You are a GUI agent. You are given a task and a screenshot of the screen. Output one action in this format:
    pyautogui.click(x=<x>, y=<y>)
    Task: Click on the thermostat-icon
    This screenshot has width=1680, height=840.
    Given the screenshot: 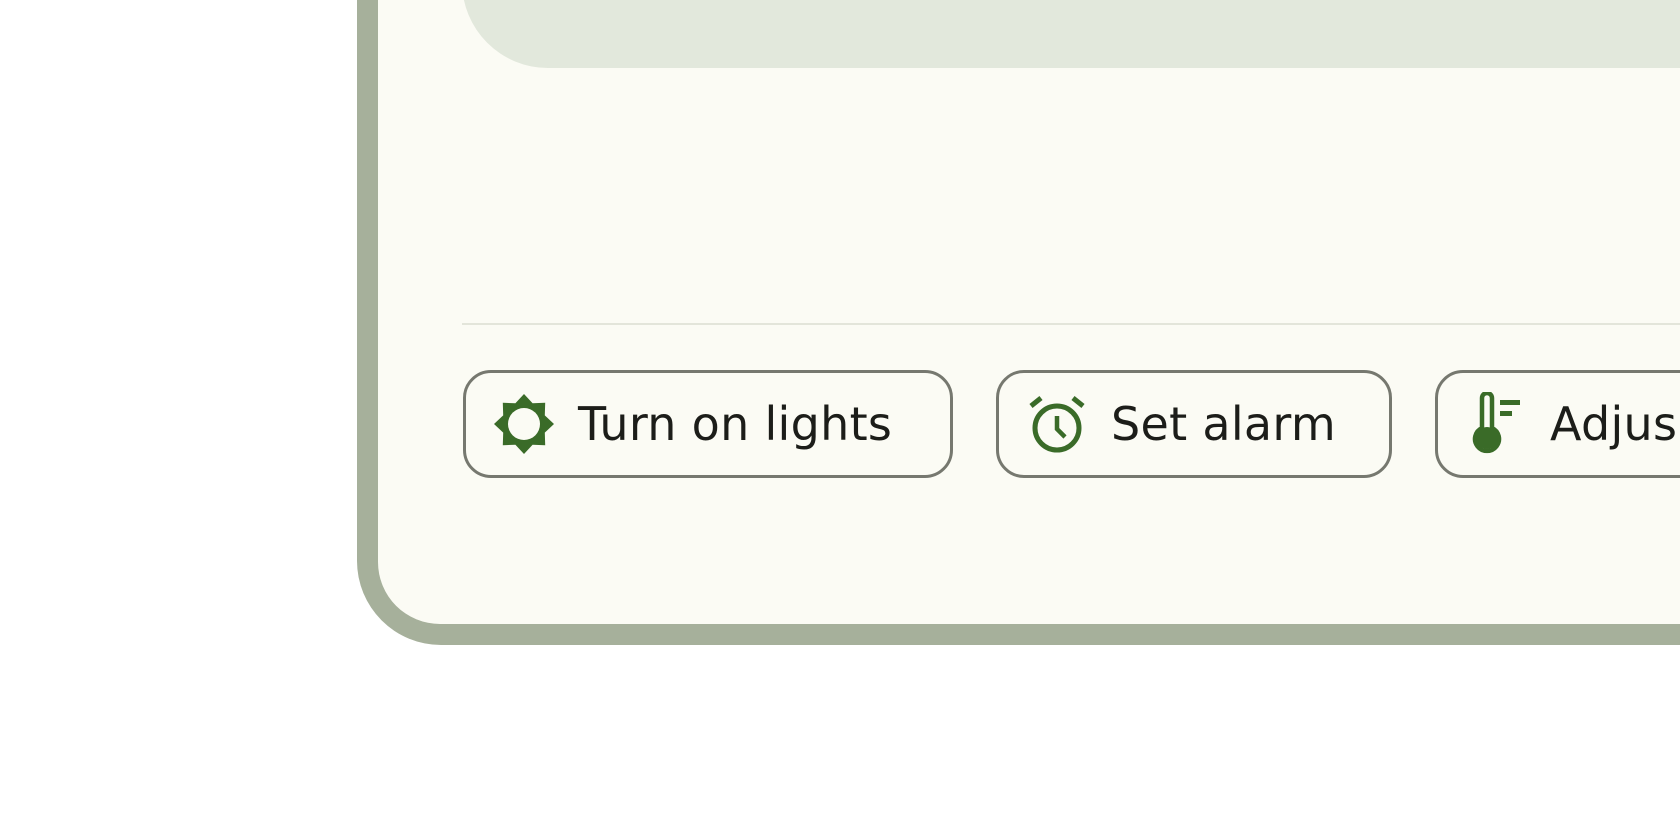 What is the action you would take?
    pyautogui.click(x=1496, y=424)
    